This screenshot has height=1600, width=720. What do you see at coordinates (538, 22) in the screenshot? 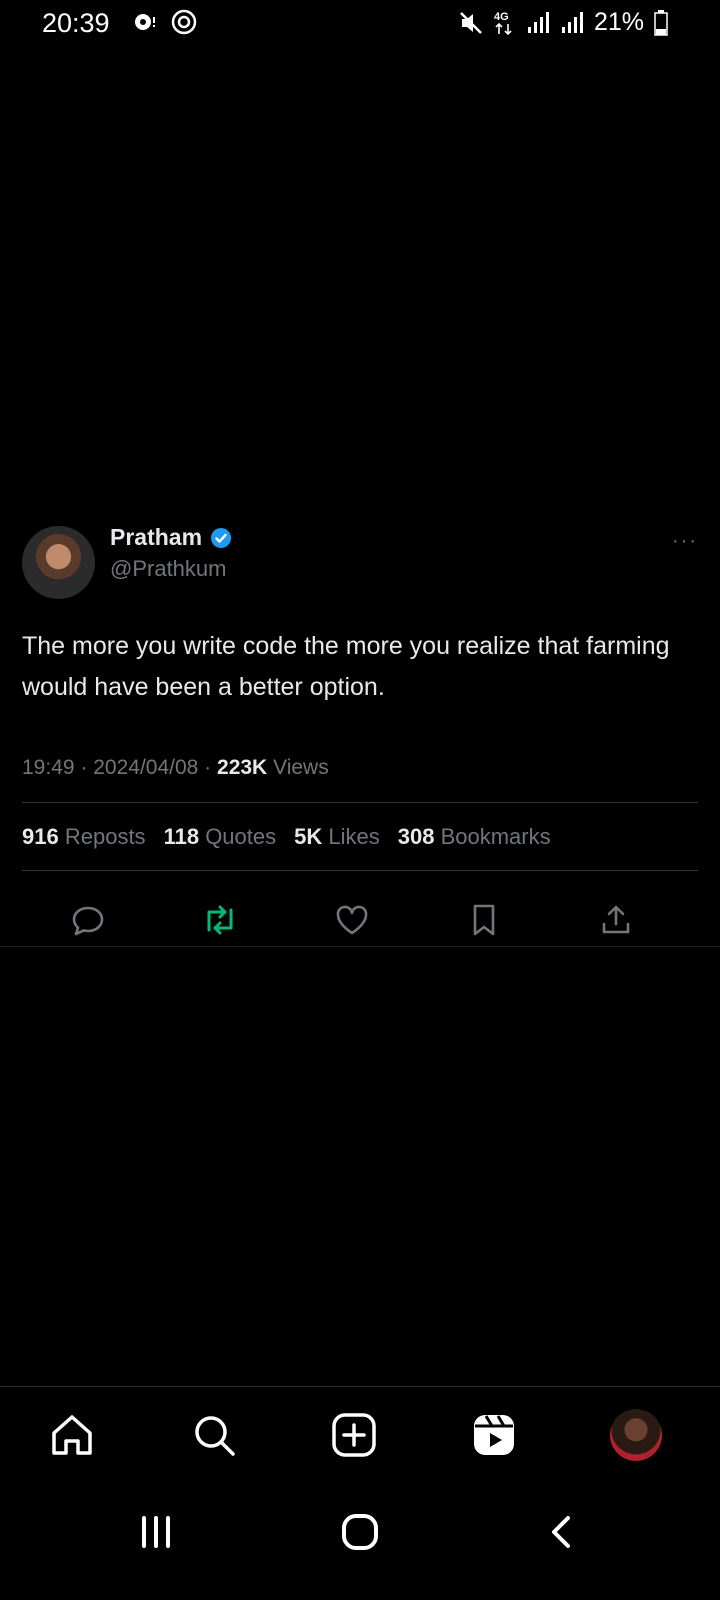
I see `signal-icon` at bounding box center [538, 22].